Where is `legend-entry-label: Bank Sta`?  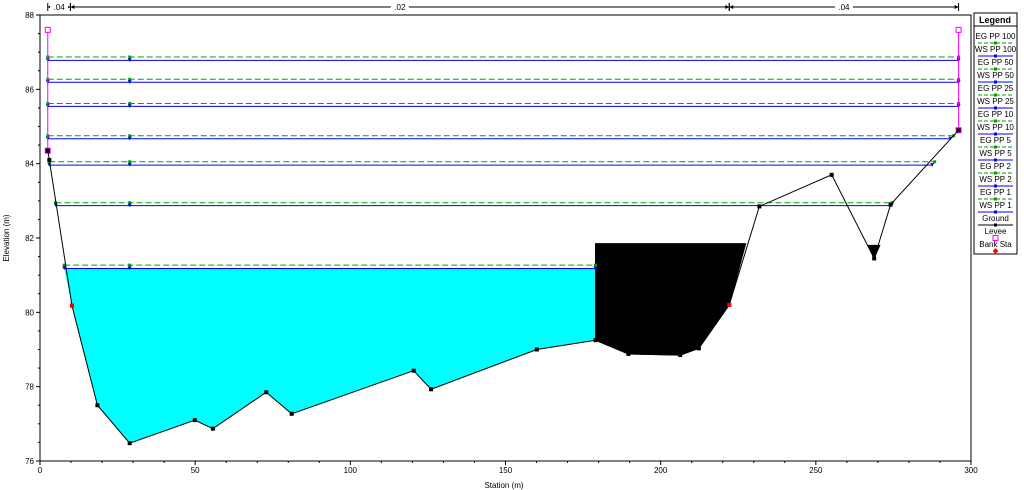
legend-entry-label: Bank Sta is located at coordinates (995, 244).